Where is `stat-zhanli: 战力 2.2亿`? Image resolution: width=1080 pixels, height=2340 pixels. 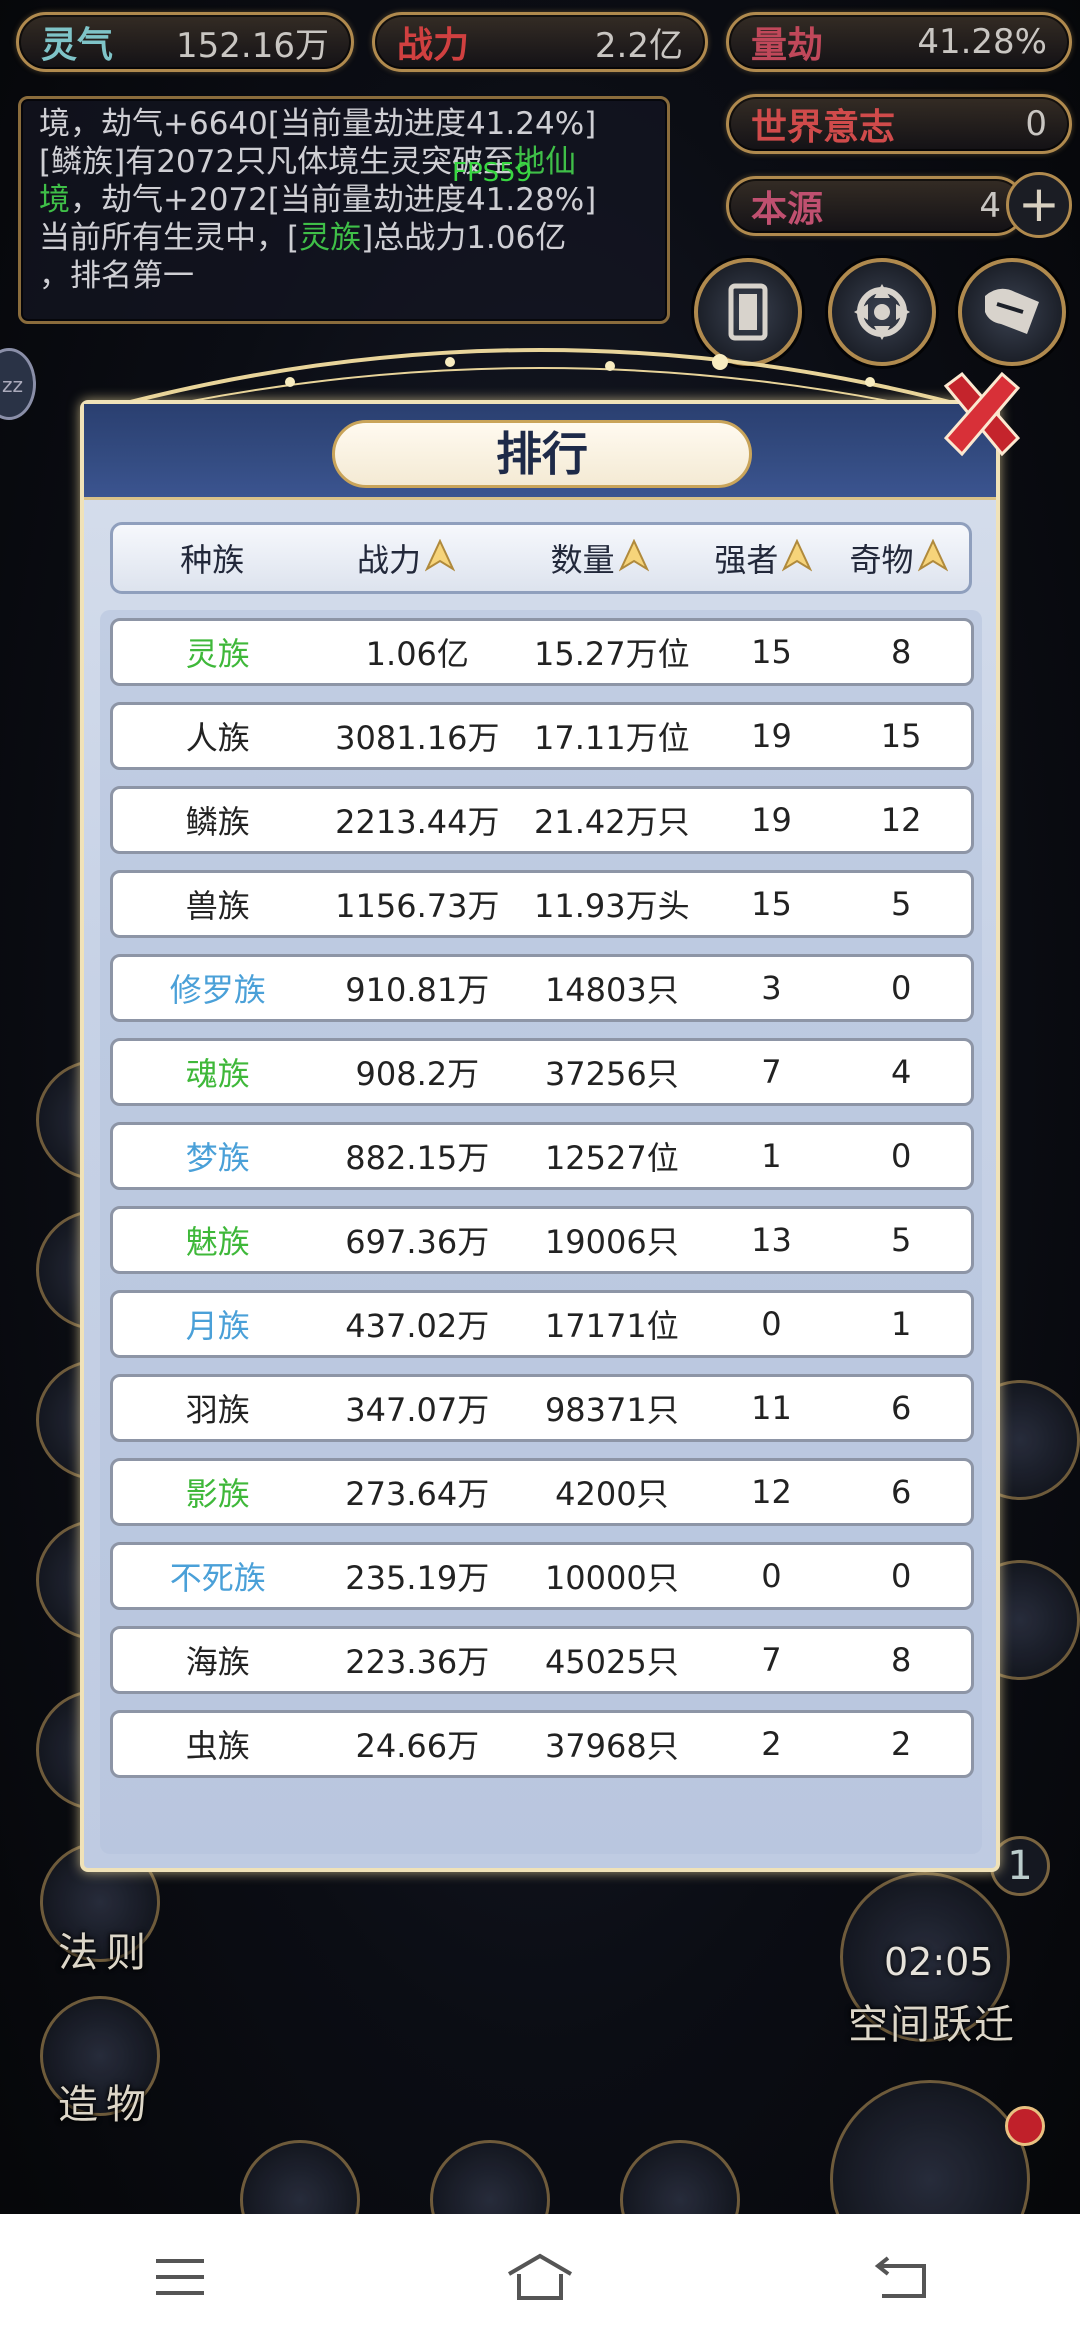 stat-zhanli: 战力 2.2亿 is located at coordinates (540, 42).